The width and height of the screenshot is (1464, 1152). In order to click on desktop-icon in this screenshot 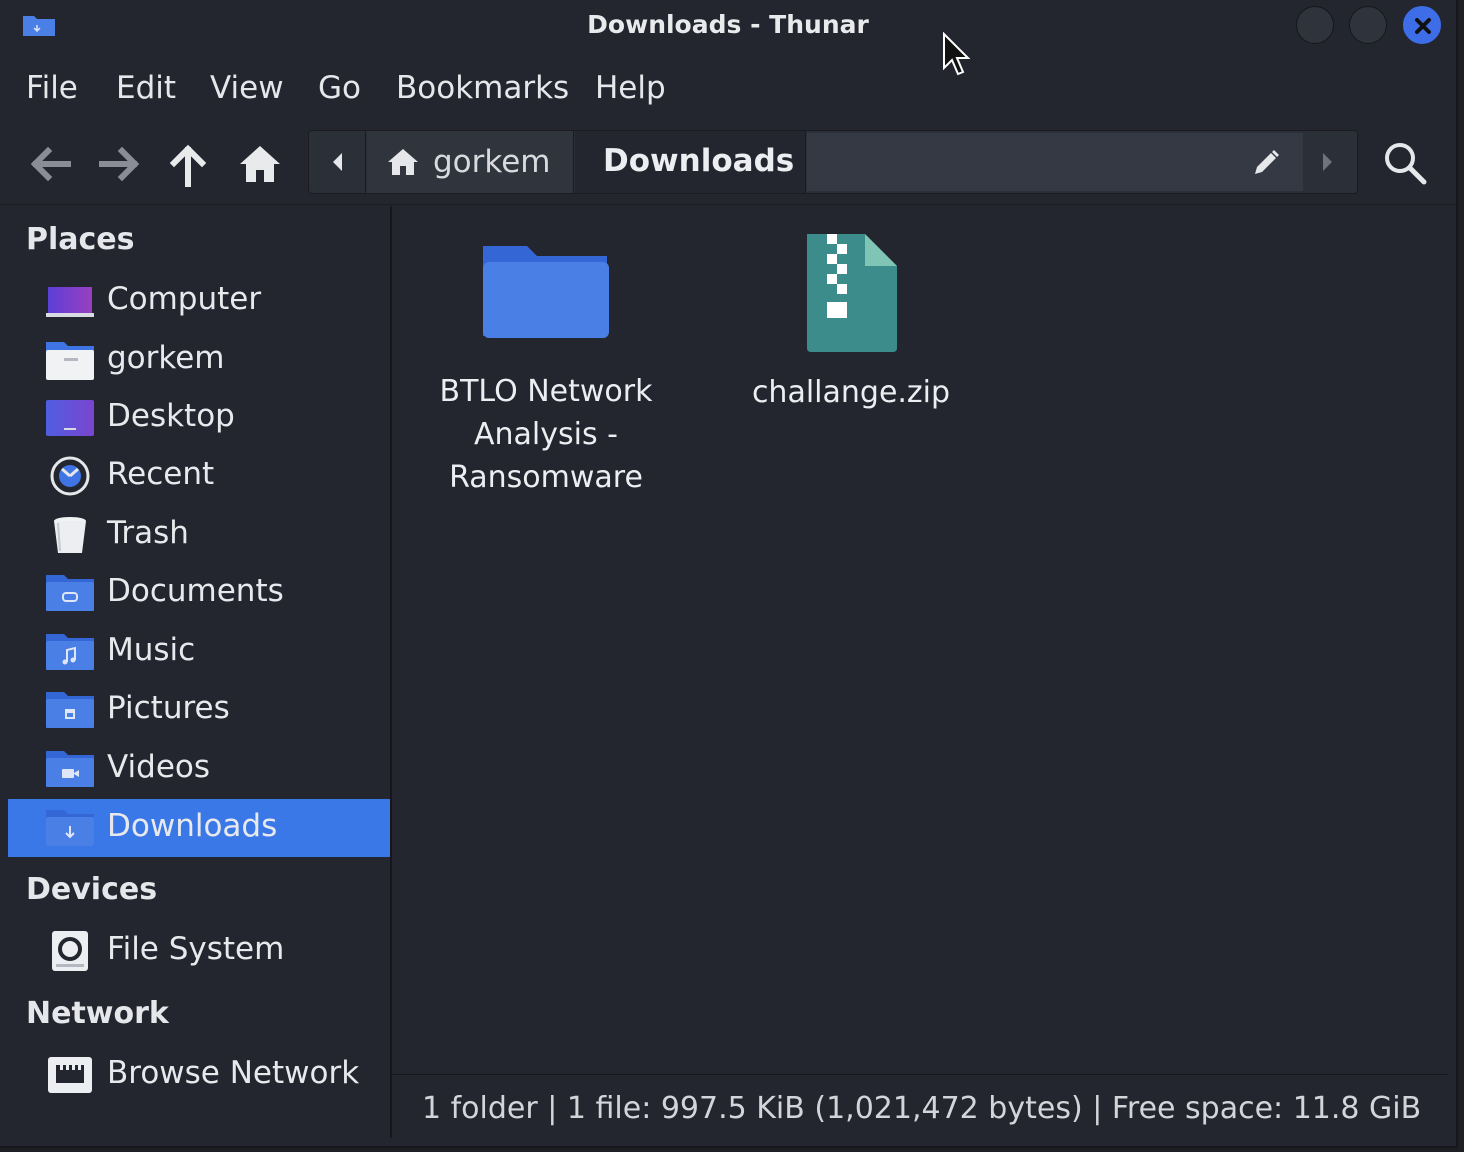, I will do `click(70, 418)`.